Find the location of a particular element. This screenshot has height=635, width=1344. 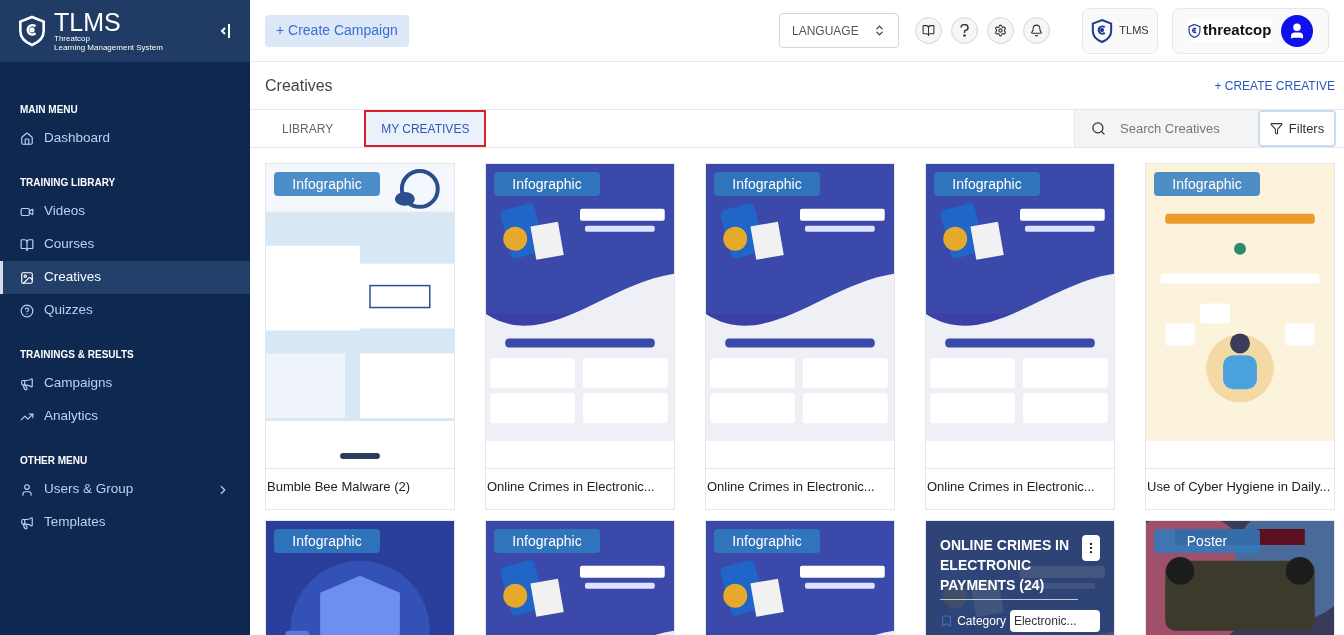

product-switcher: TLMS is located at coordinates (1120, 30).